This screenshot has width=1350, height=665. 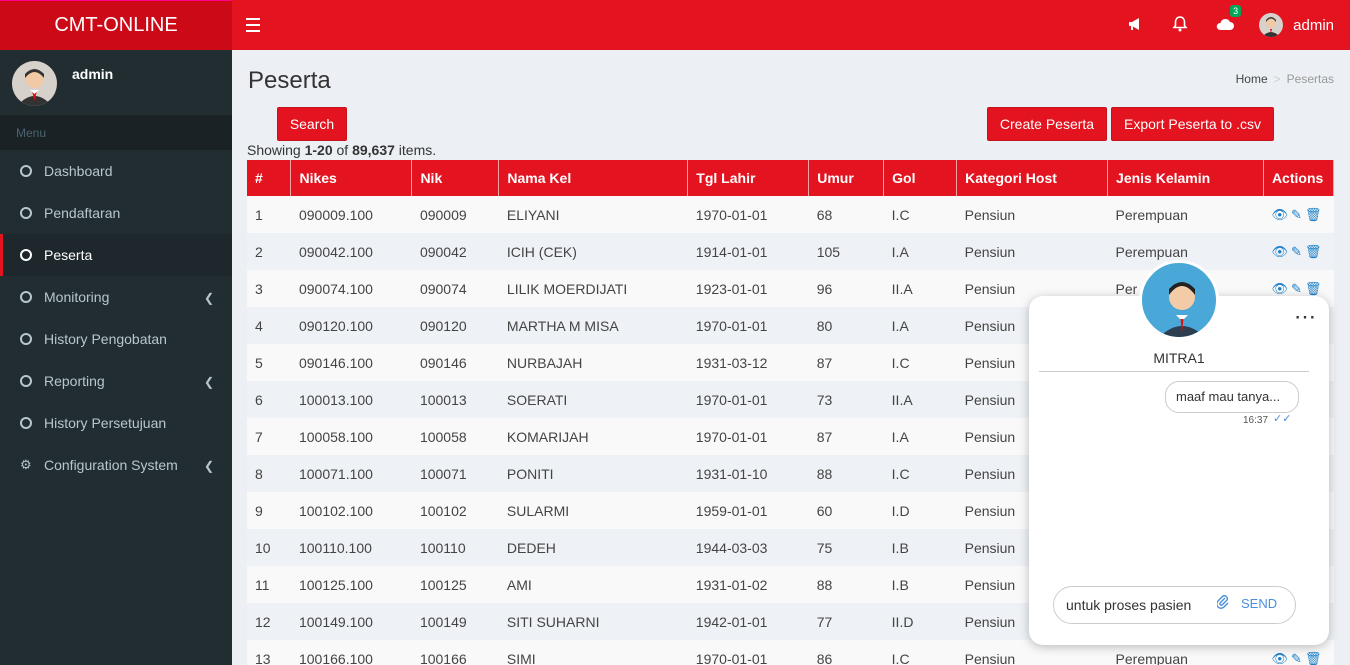 What do you see at coordinates (1259, 603) in the screenshot?
I see `chat-send-button: SEND` at bounding box center [1259, 603].